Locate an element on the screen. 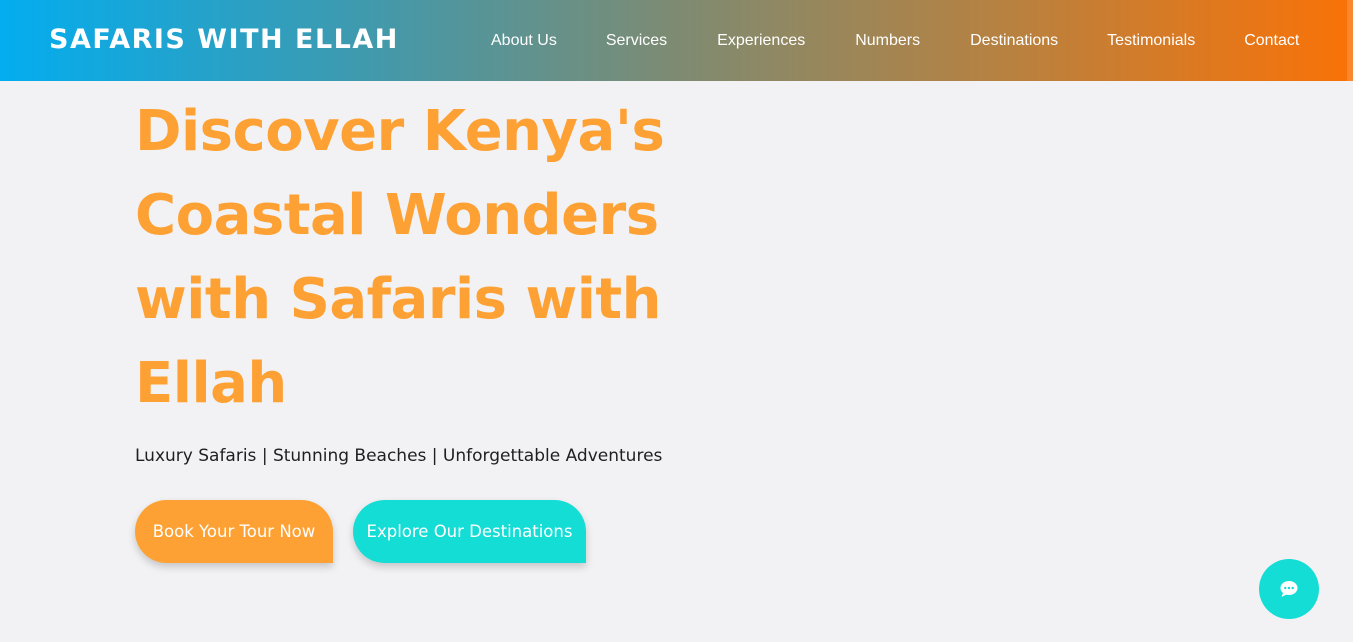 Image resolution: width=1353 pixels, height=642 pixels. hero-title-line: Discover Kenya's is located at coordinates (400, 131).